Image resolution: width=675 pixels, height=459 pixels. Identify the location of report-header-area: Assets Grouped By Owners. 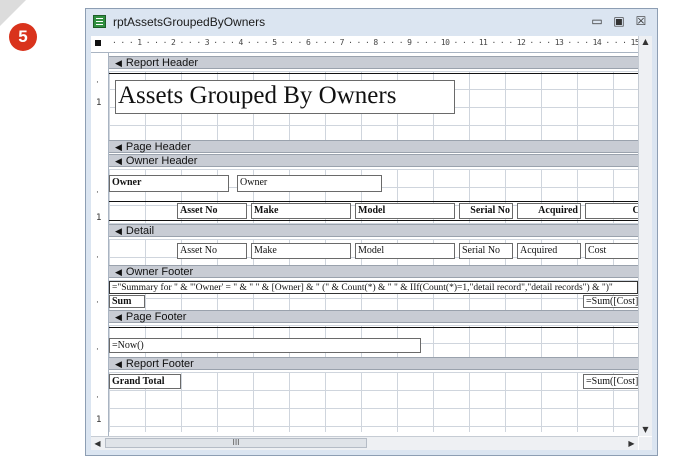
(373, 105).